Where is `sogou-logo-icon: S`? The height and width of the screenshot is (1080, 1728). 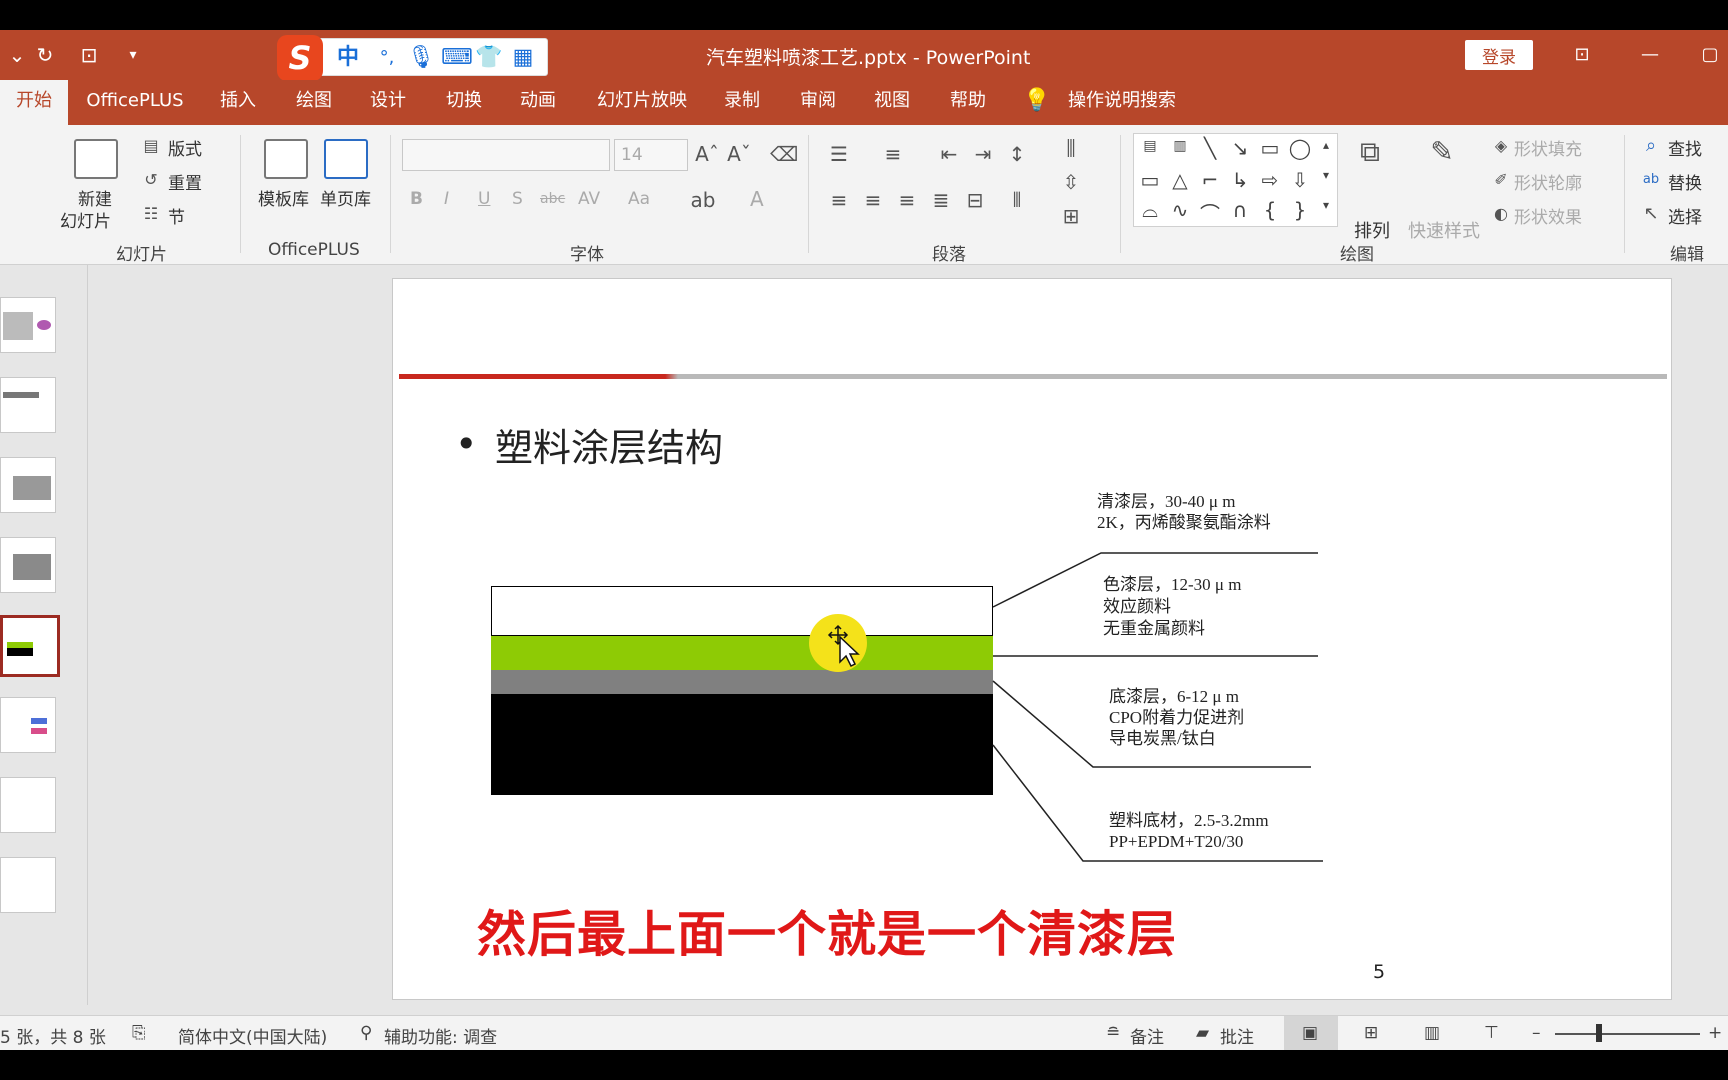 sogou-logo-icon: S is located at coordinates (300, 58).